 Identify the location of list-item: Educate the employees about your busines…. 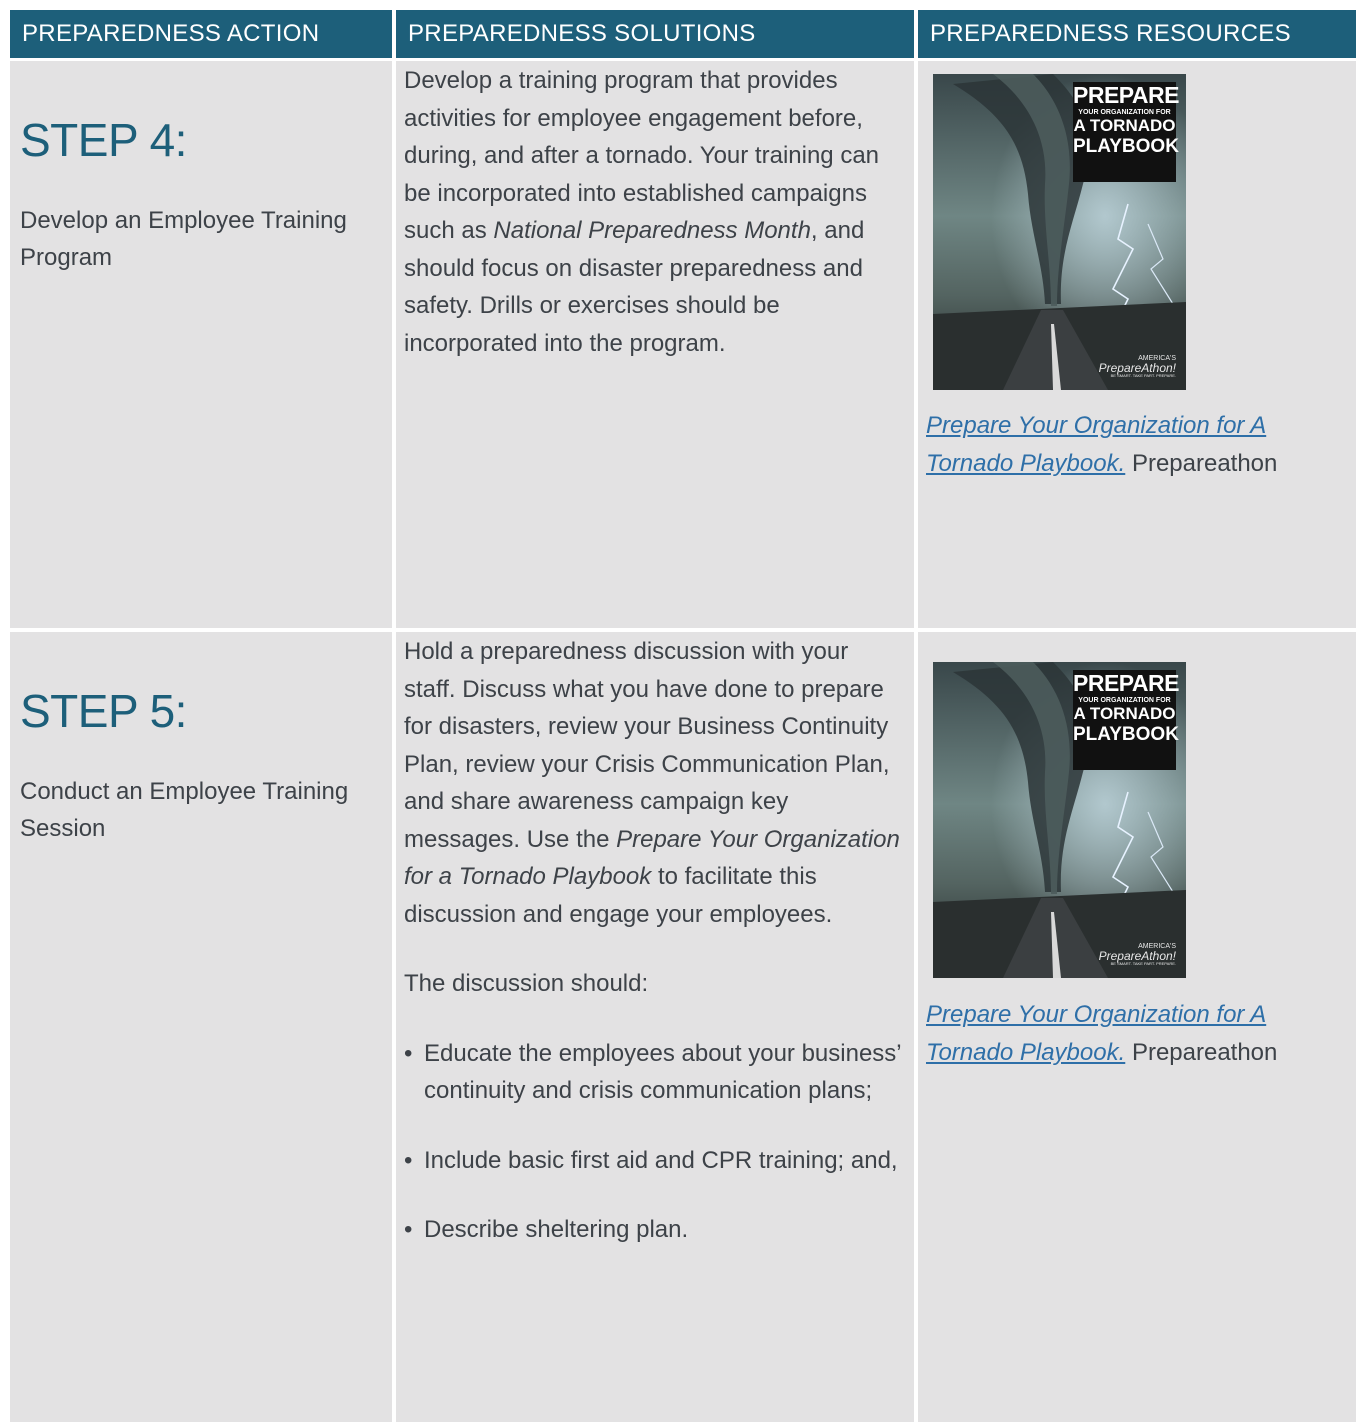
(654, 1072).